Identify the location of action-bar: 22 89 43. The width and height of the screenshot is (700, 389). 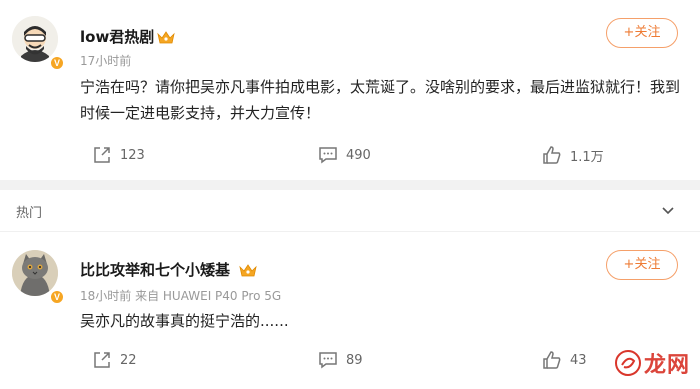
(350, 362).